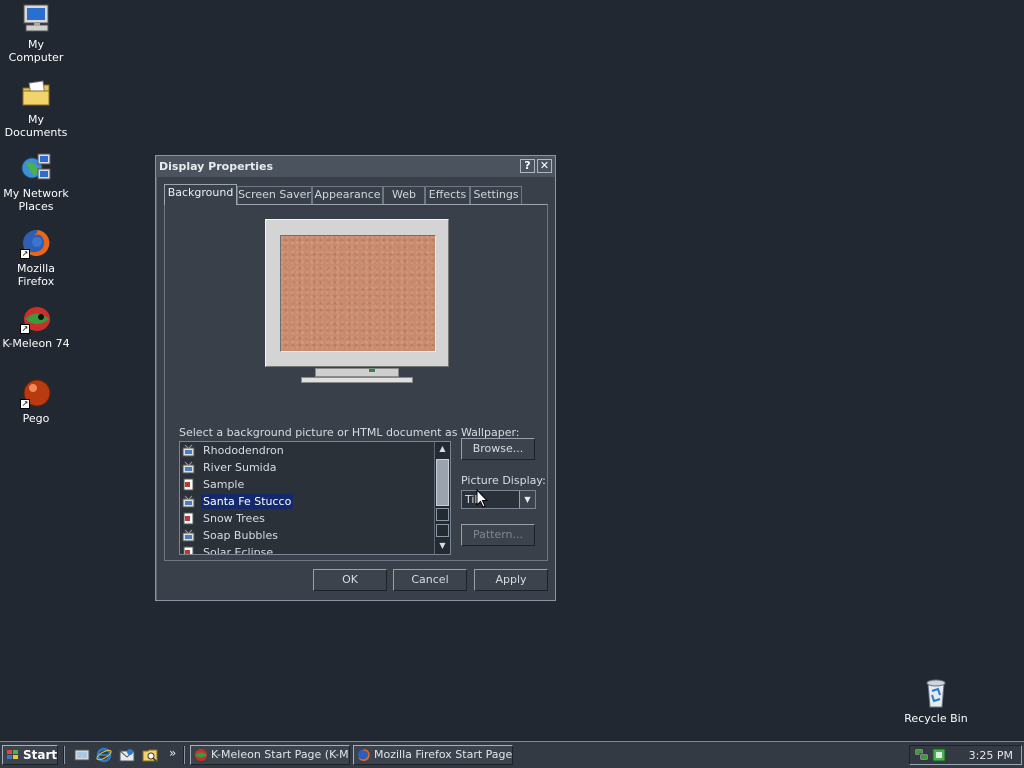 The image size is (1024, 768). I want to click on outlook-express-icon, so click(127, 755).